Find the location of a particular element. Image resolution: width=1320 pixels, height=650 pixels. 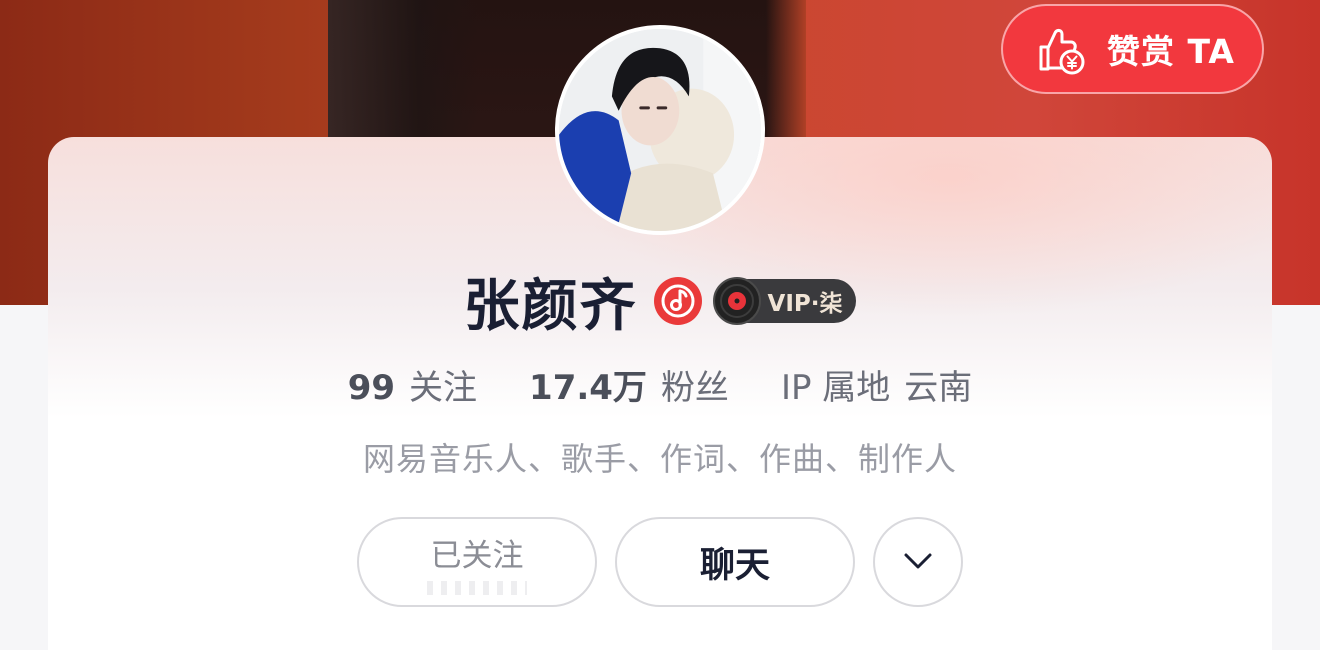

followers-count: 17.4万 is located at coordinates (588, 387).